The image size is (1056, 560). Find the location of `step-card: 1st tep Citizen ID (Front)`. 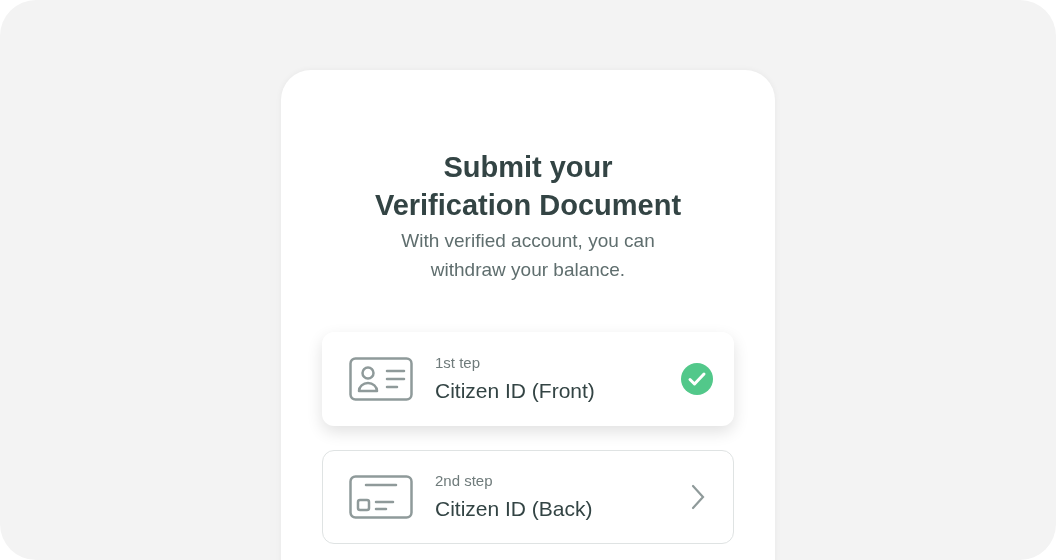

step-card: 1st tep Citizen ID (Front) is located at coordinates (528, 379).